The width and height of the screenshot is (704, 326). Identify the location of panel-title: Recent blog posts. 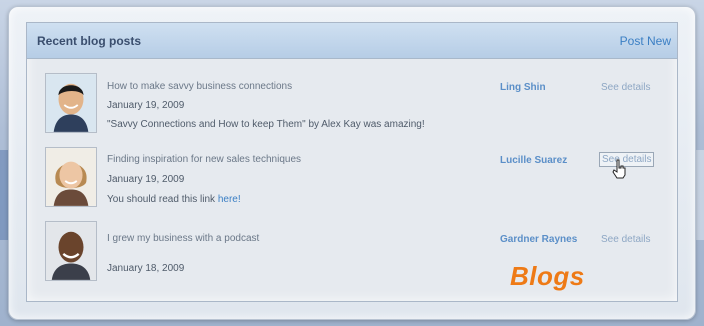
(89, 40).